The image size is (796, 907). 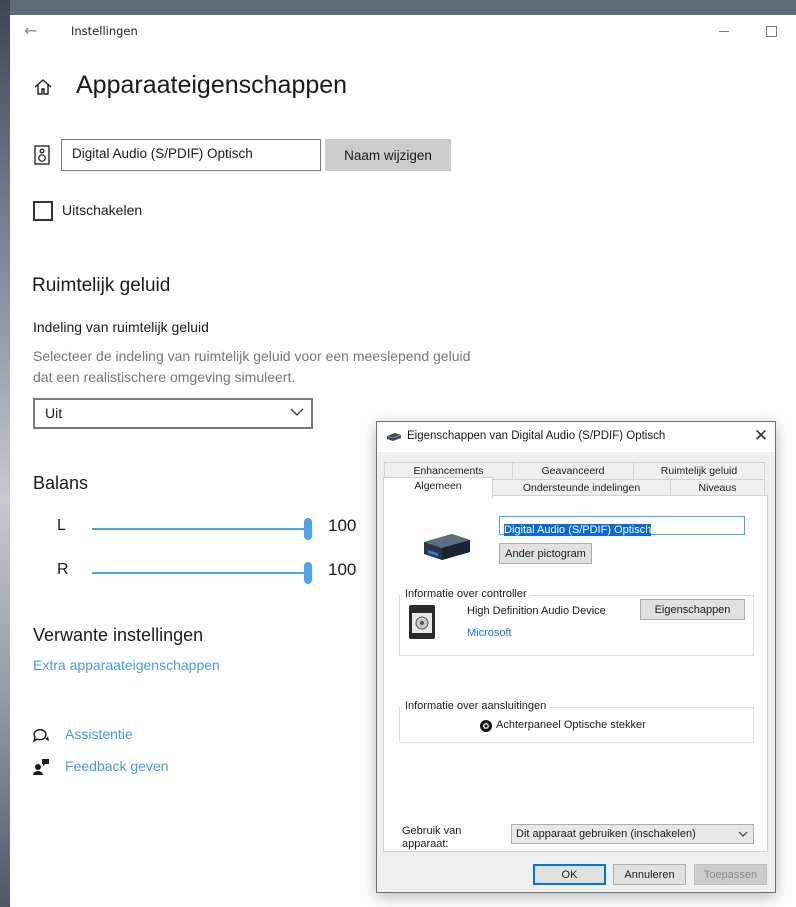 I want to click on spatial-format-dropdown: Uit, so click(x=173, y=413).